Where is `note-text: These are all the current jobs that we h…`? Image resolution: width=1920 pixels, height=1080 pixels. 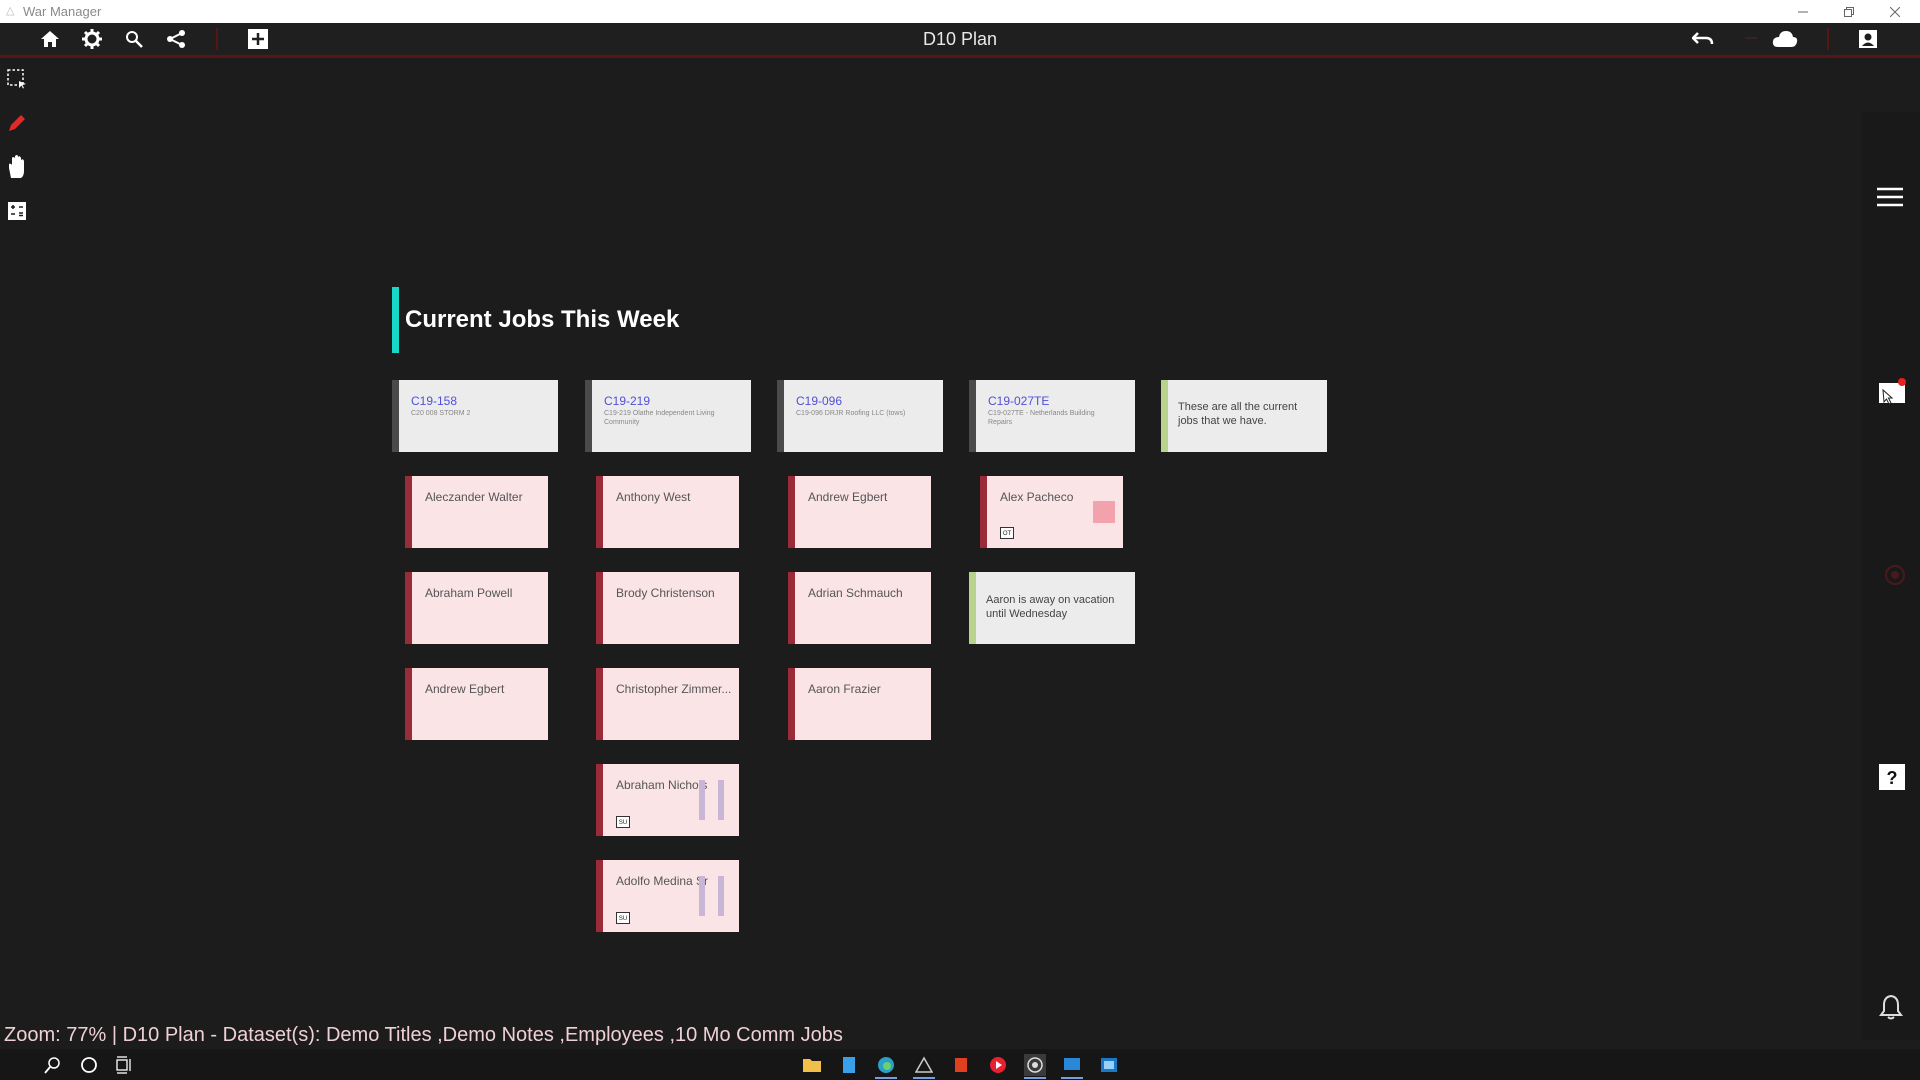
note-text: These are all the current jobs that we h… is located at coordinates (1238, 414).